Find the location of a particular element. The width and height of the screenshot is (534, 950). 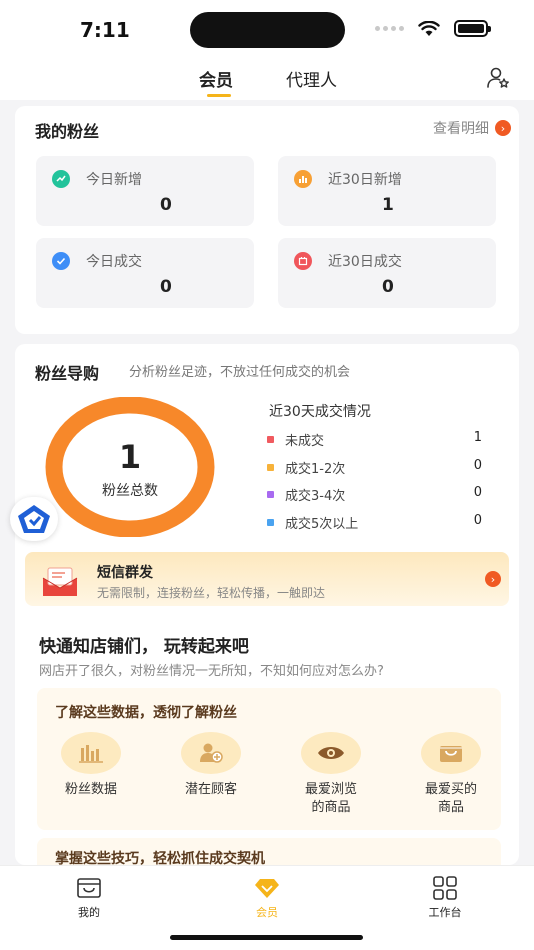

tab-member-bottom: 会员 is located at coordinates (267, 898).